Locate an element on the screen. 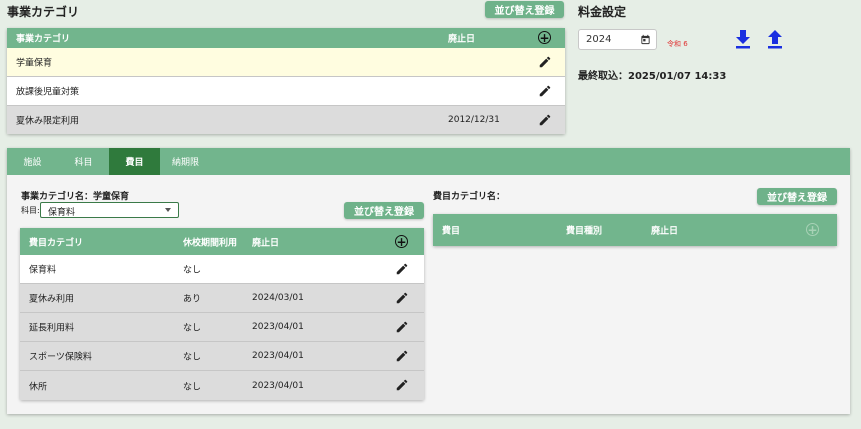 The image size is (861, 429). fee-table-header: 費目カテゴリ 休校期間利用 廃止日 + is located at coordinates (222, 241).